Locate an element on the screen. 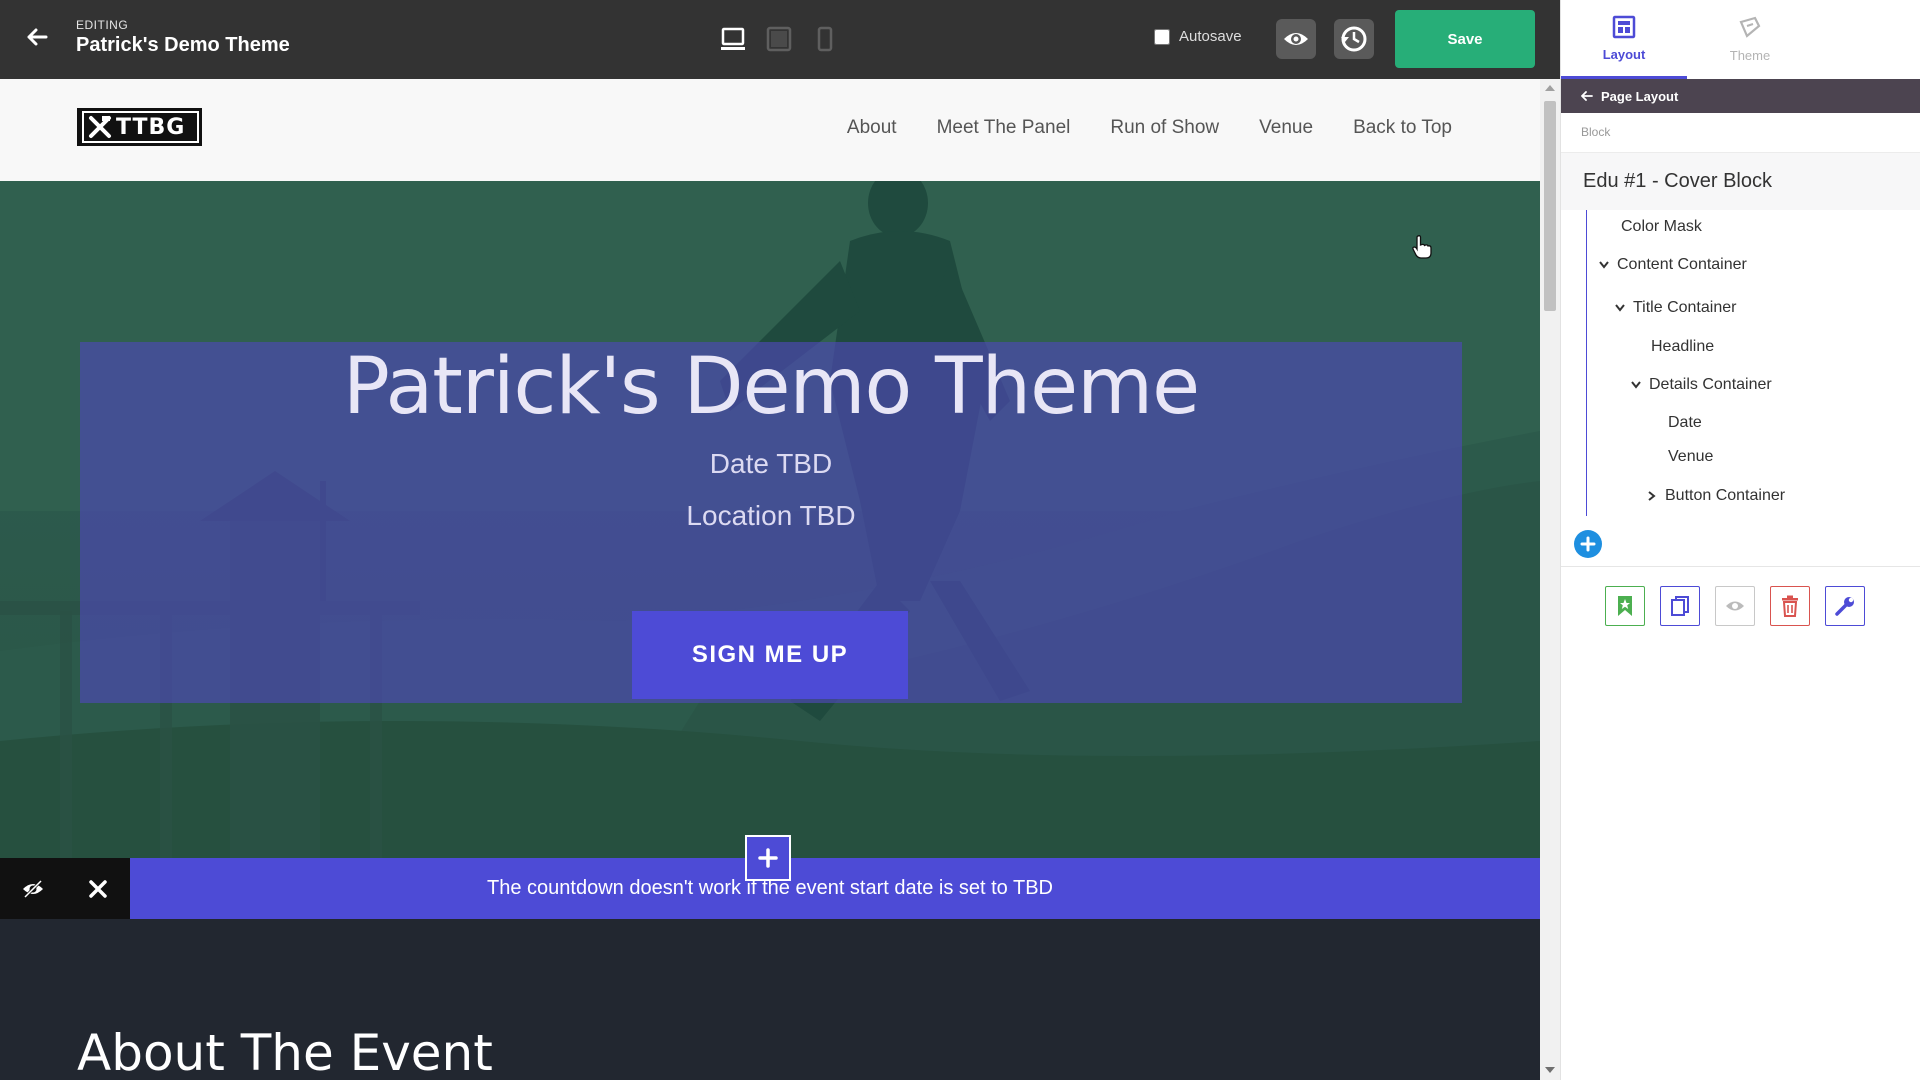  panel-divider is located at coordinates (1740, 566).